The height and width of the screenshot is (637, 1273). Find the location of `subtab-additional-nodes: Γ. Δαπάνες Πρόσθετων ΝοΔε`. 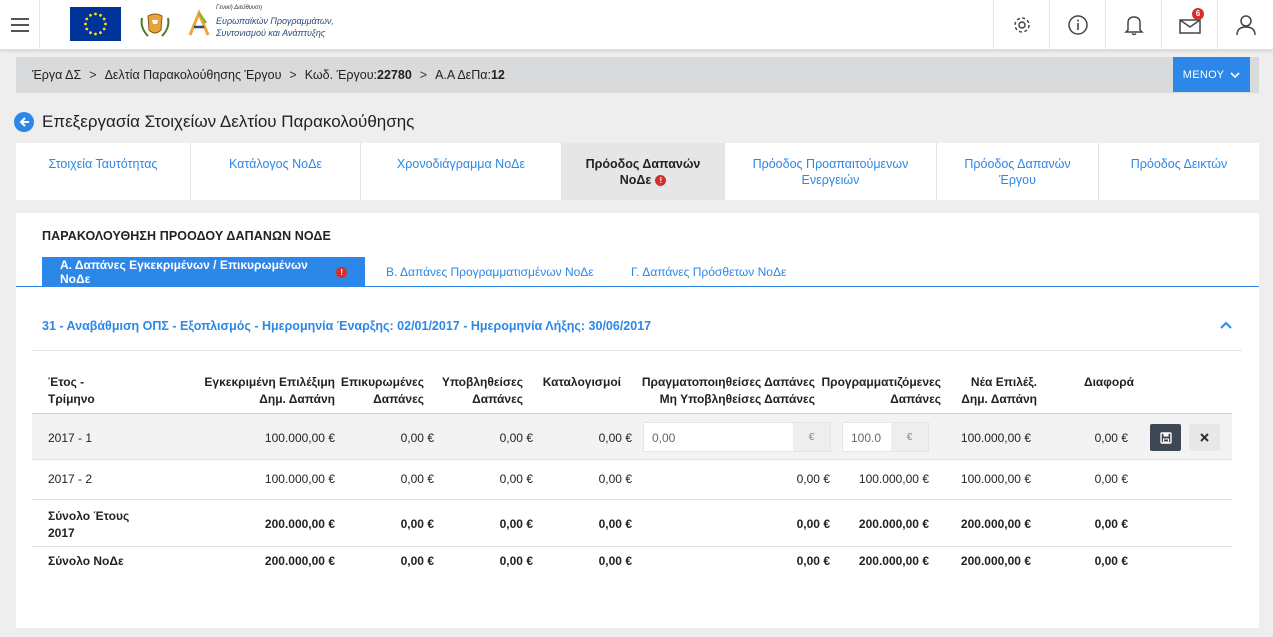

subtab-additional-nodes: Γ. Δαπάνες Πρόσθετων ΝοΔε is located at coordinates (708, 272).